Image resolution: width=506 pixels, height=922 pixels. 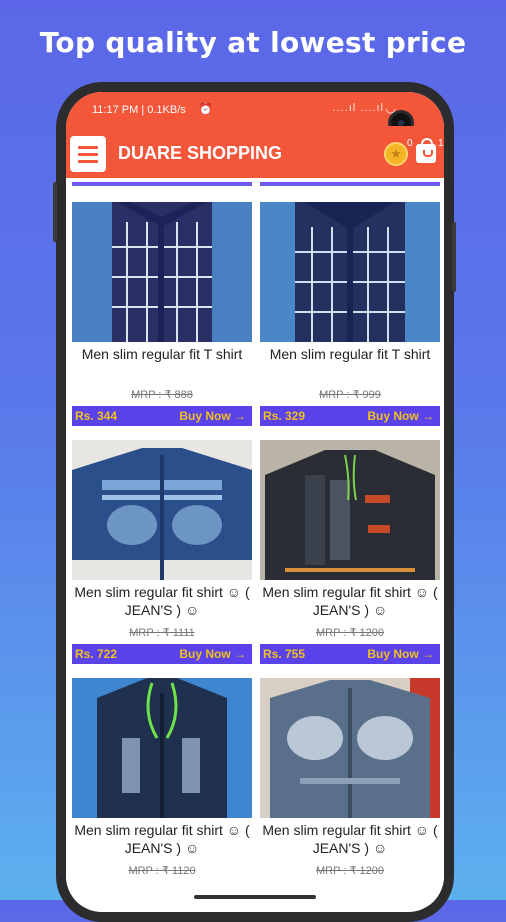 I want to click on power-button, so click(x=454, y=257).